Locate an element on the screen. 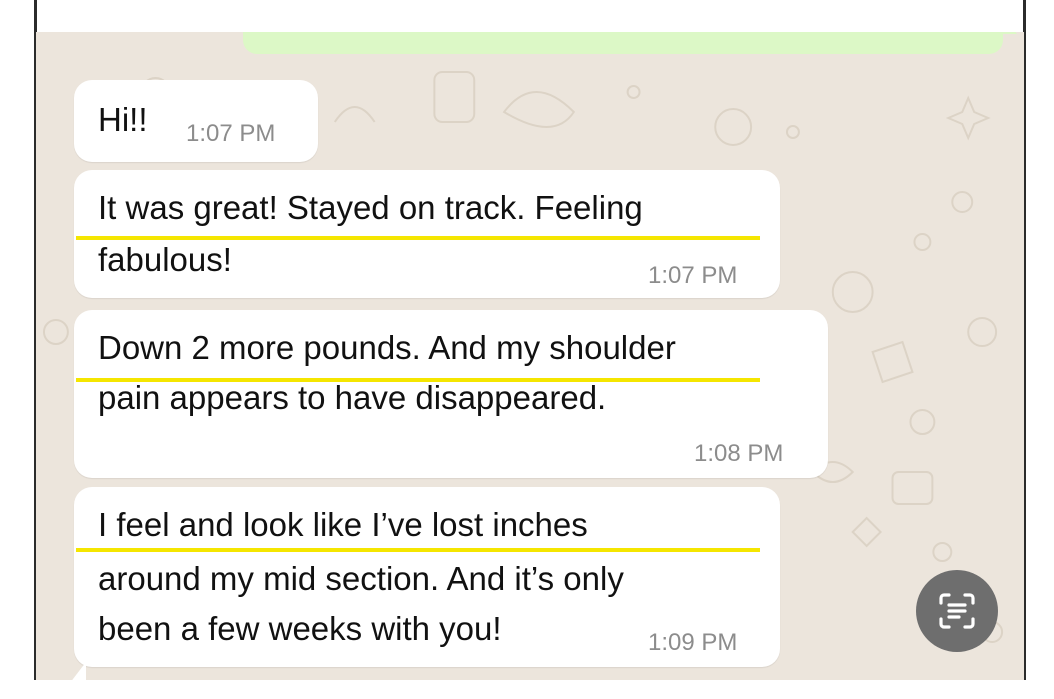  message-text-line: Hi!! is located at coordinates (123, 119).